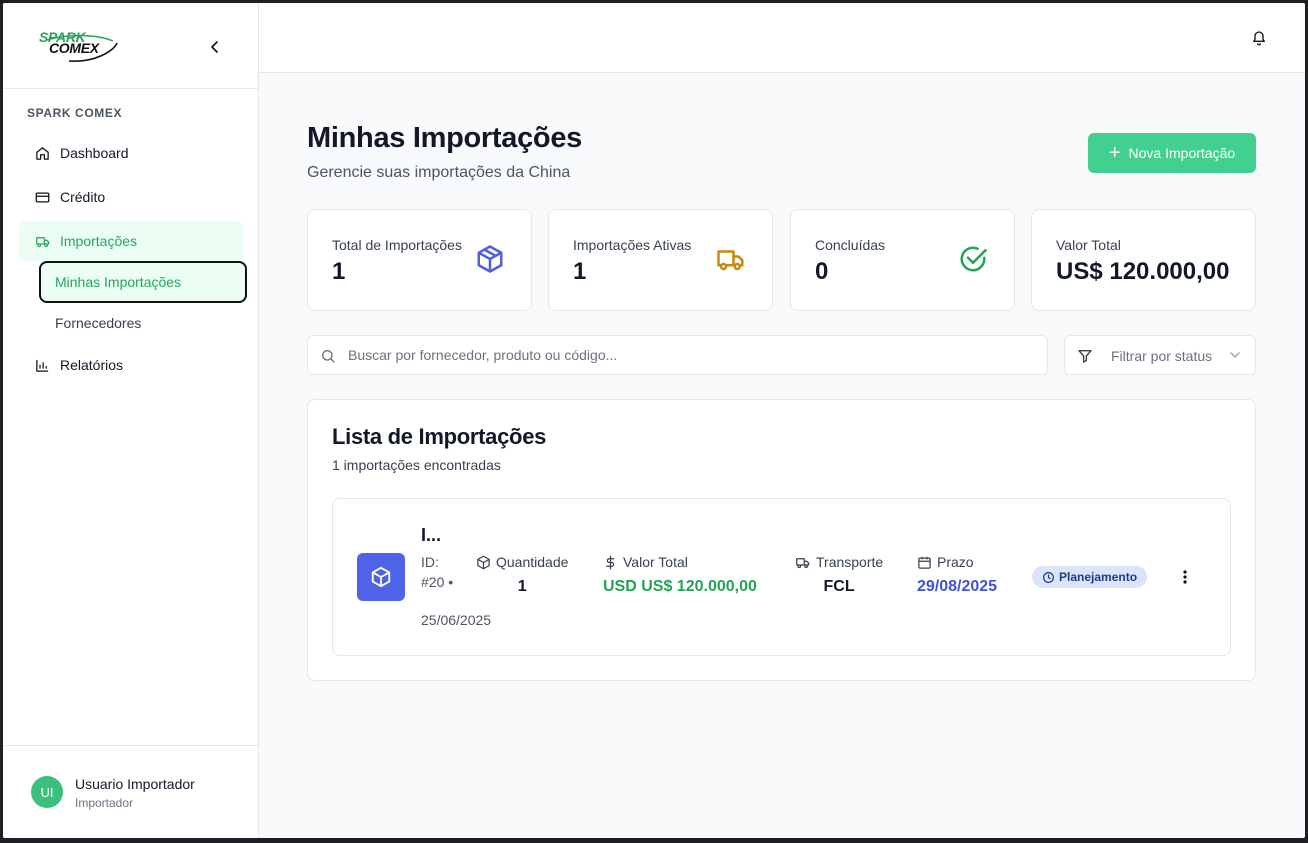 This screenshot has height=843, width=1308. I want to click on chevron-down-icon, so click(1235, 355).